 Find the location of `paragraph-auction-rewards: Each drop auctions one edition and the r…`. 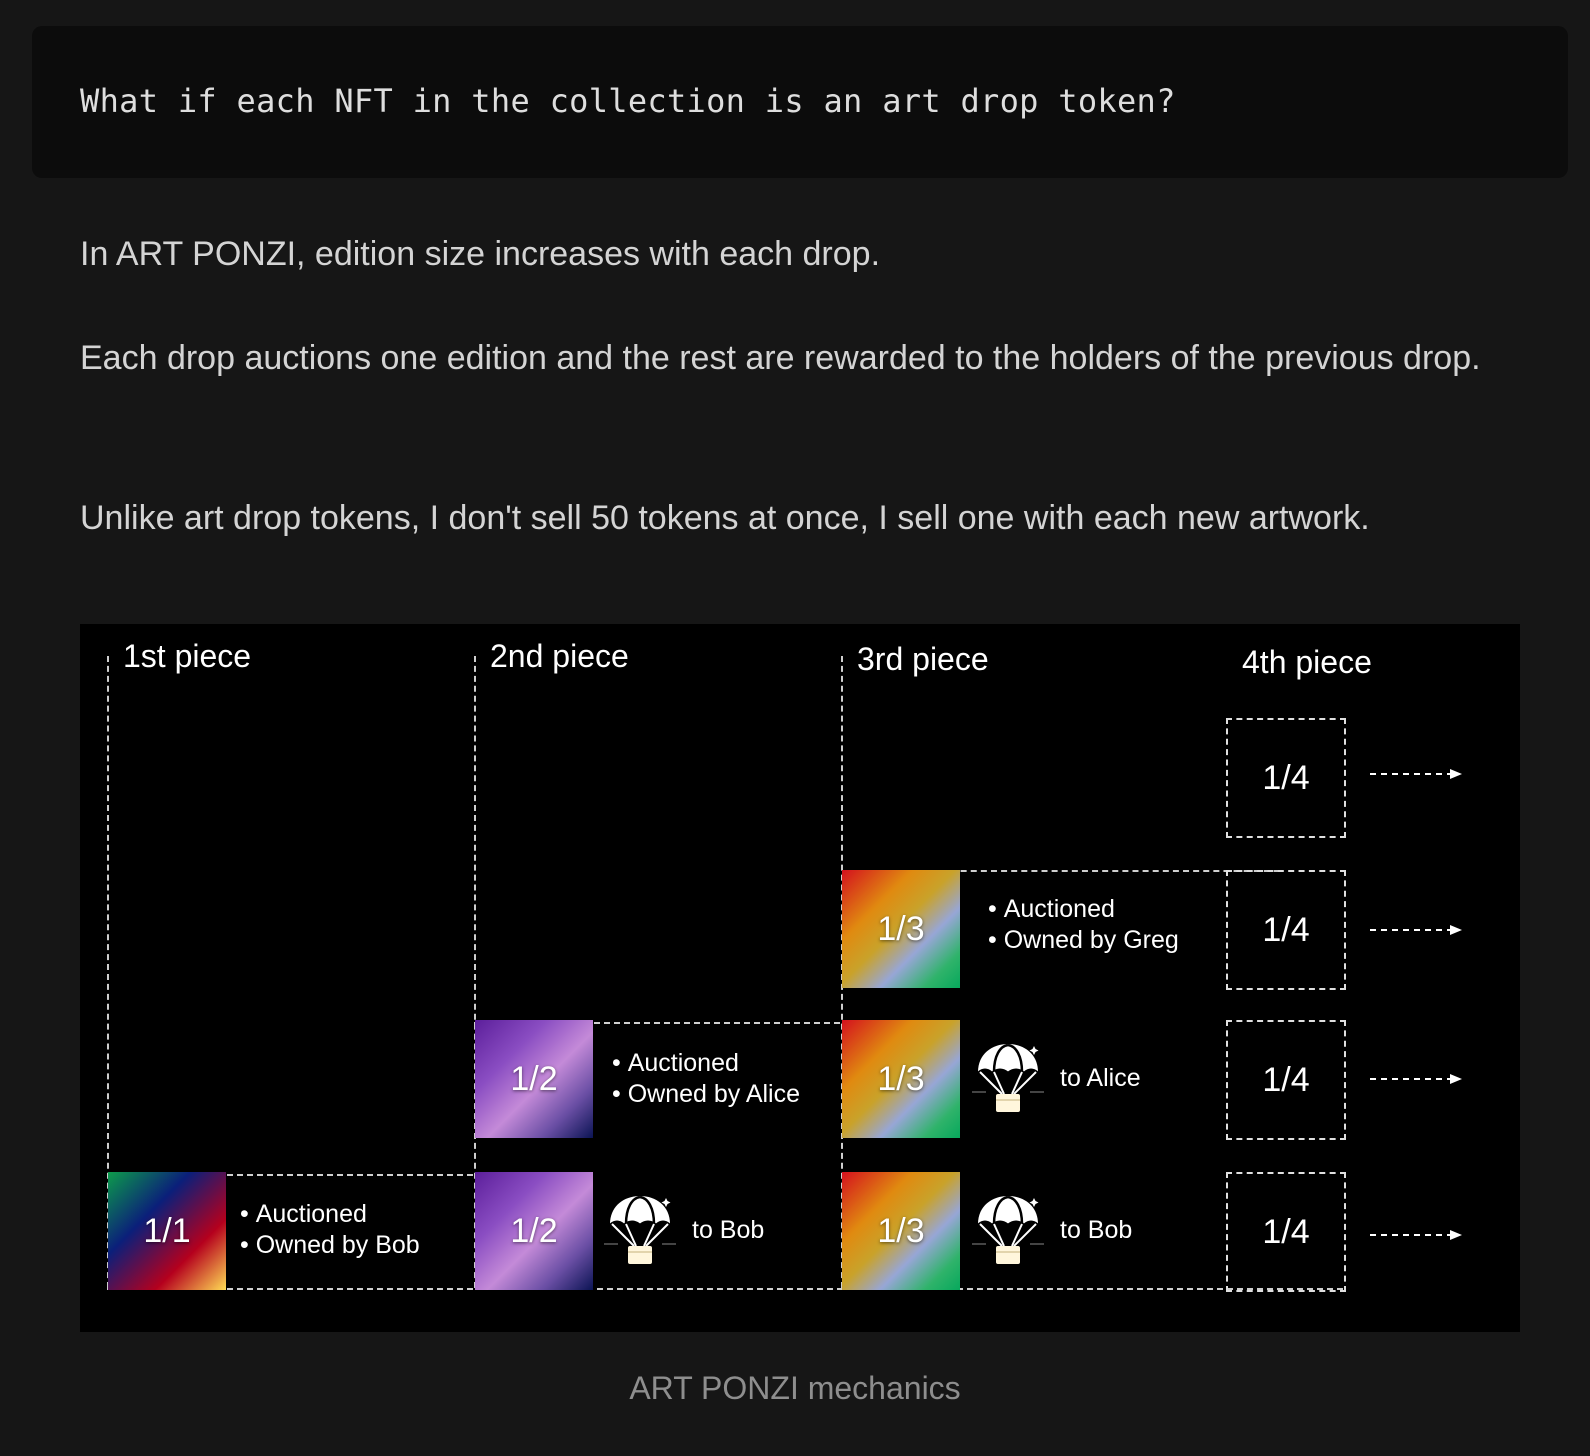

paragraph-auction-rewards: Each drop auctions one edition and the r… is located at coordinates (780, 358).